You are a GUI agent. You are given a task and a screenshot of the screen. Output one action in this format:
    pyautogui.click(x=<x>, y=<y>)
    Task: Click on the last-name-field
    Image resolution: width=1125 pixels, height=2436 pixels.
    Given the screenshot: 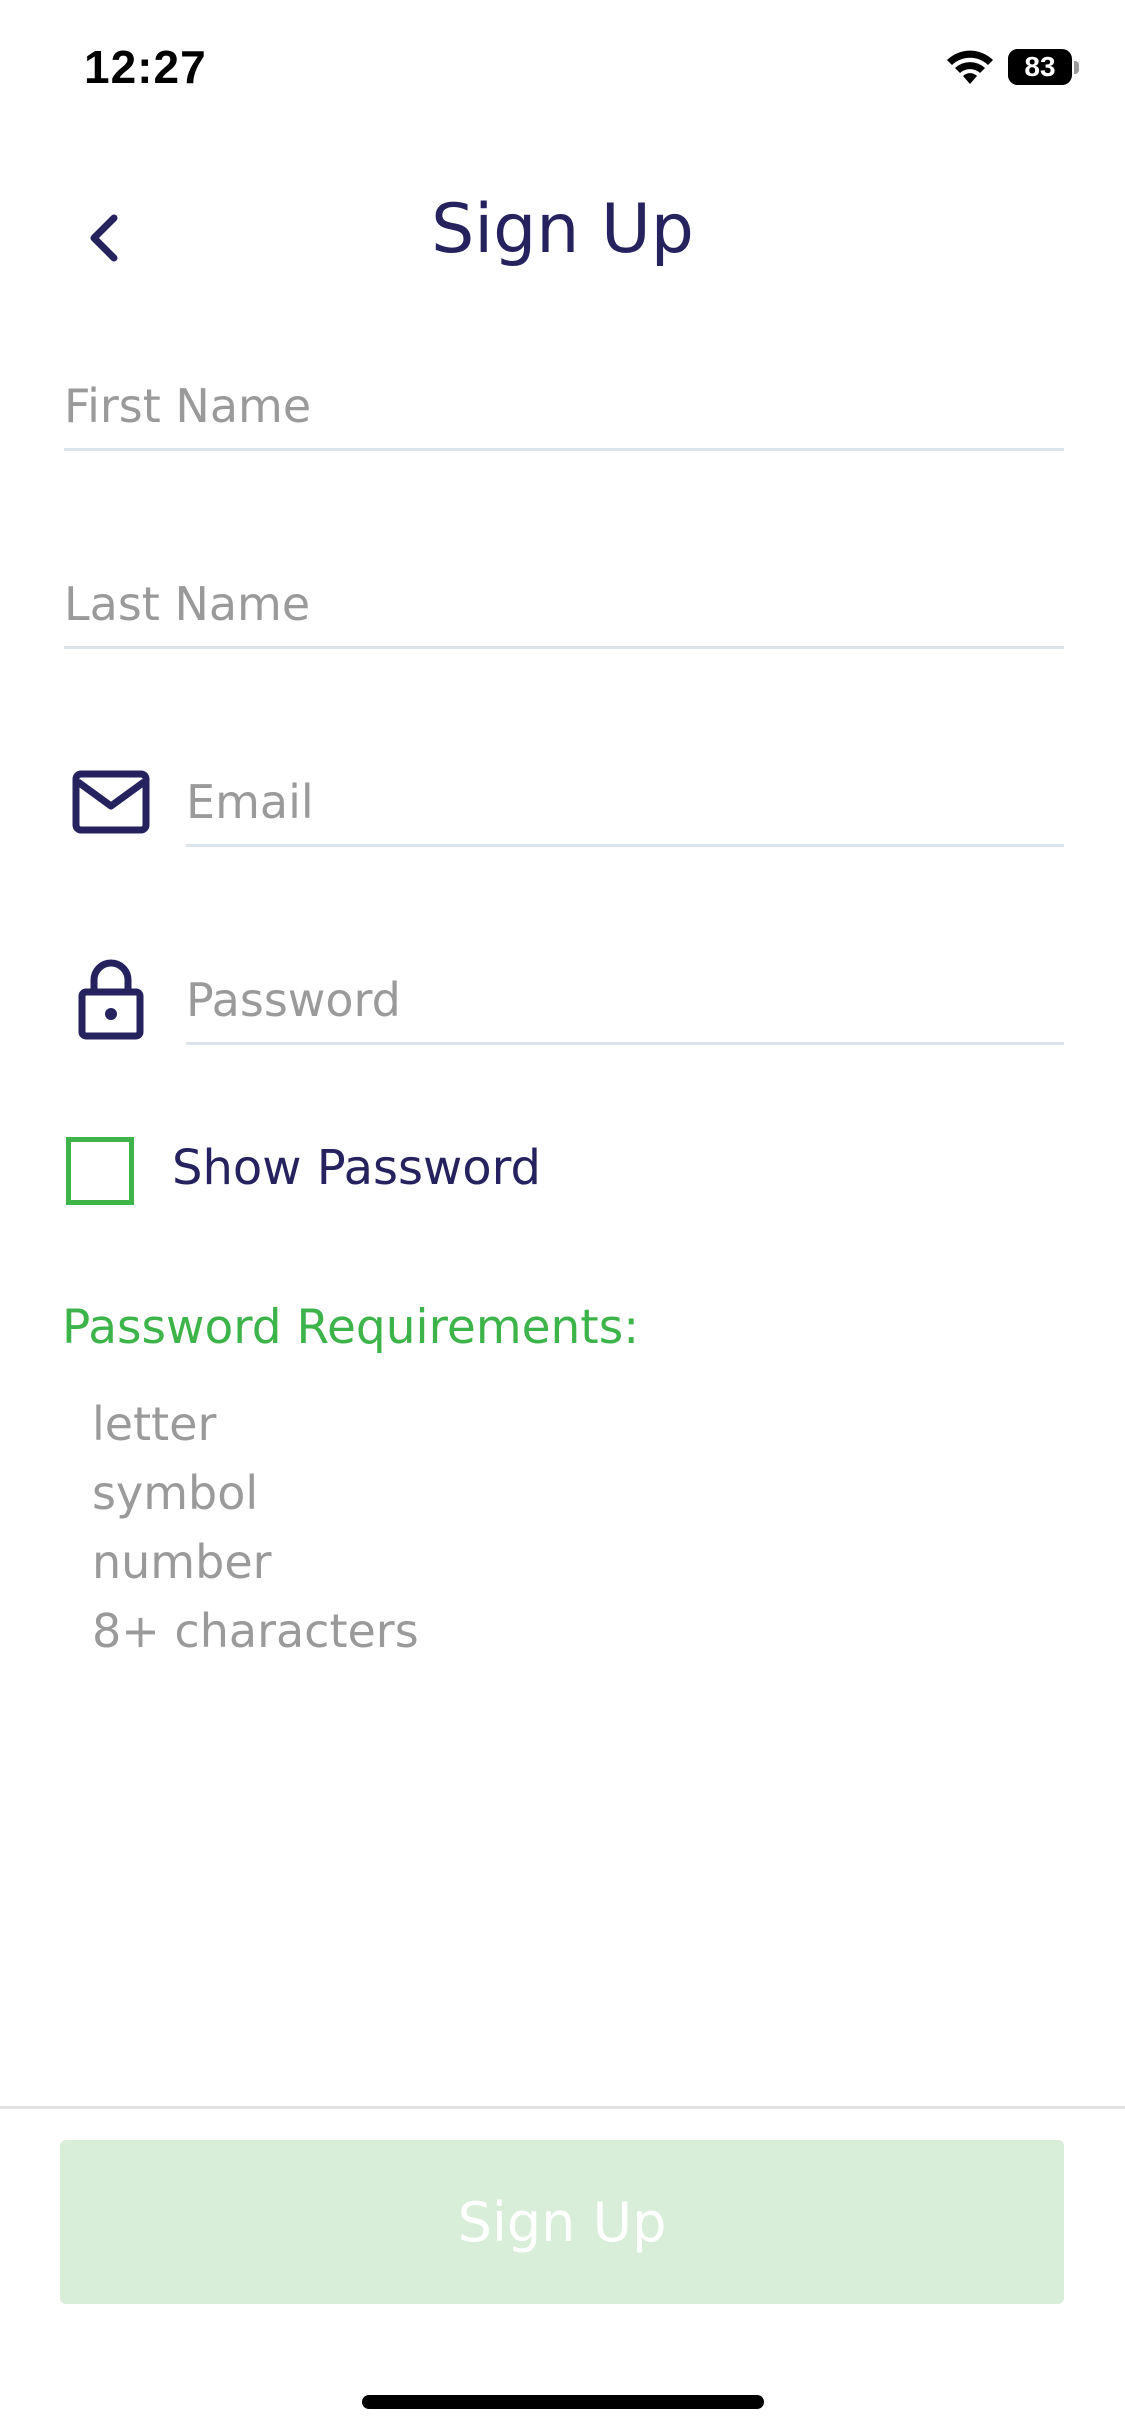 What is the action you would take?
    pyautogui.click(x=564, y=607)
    